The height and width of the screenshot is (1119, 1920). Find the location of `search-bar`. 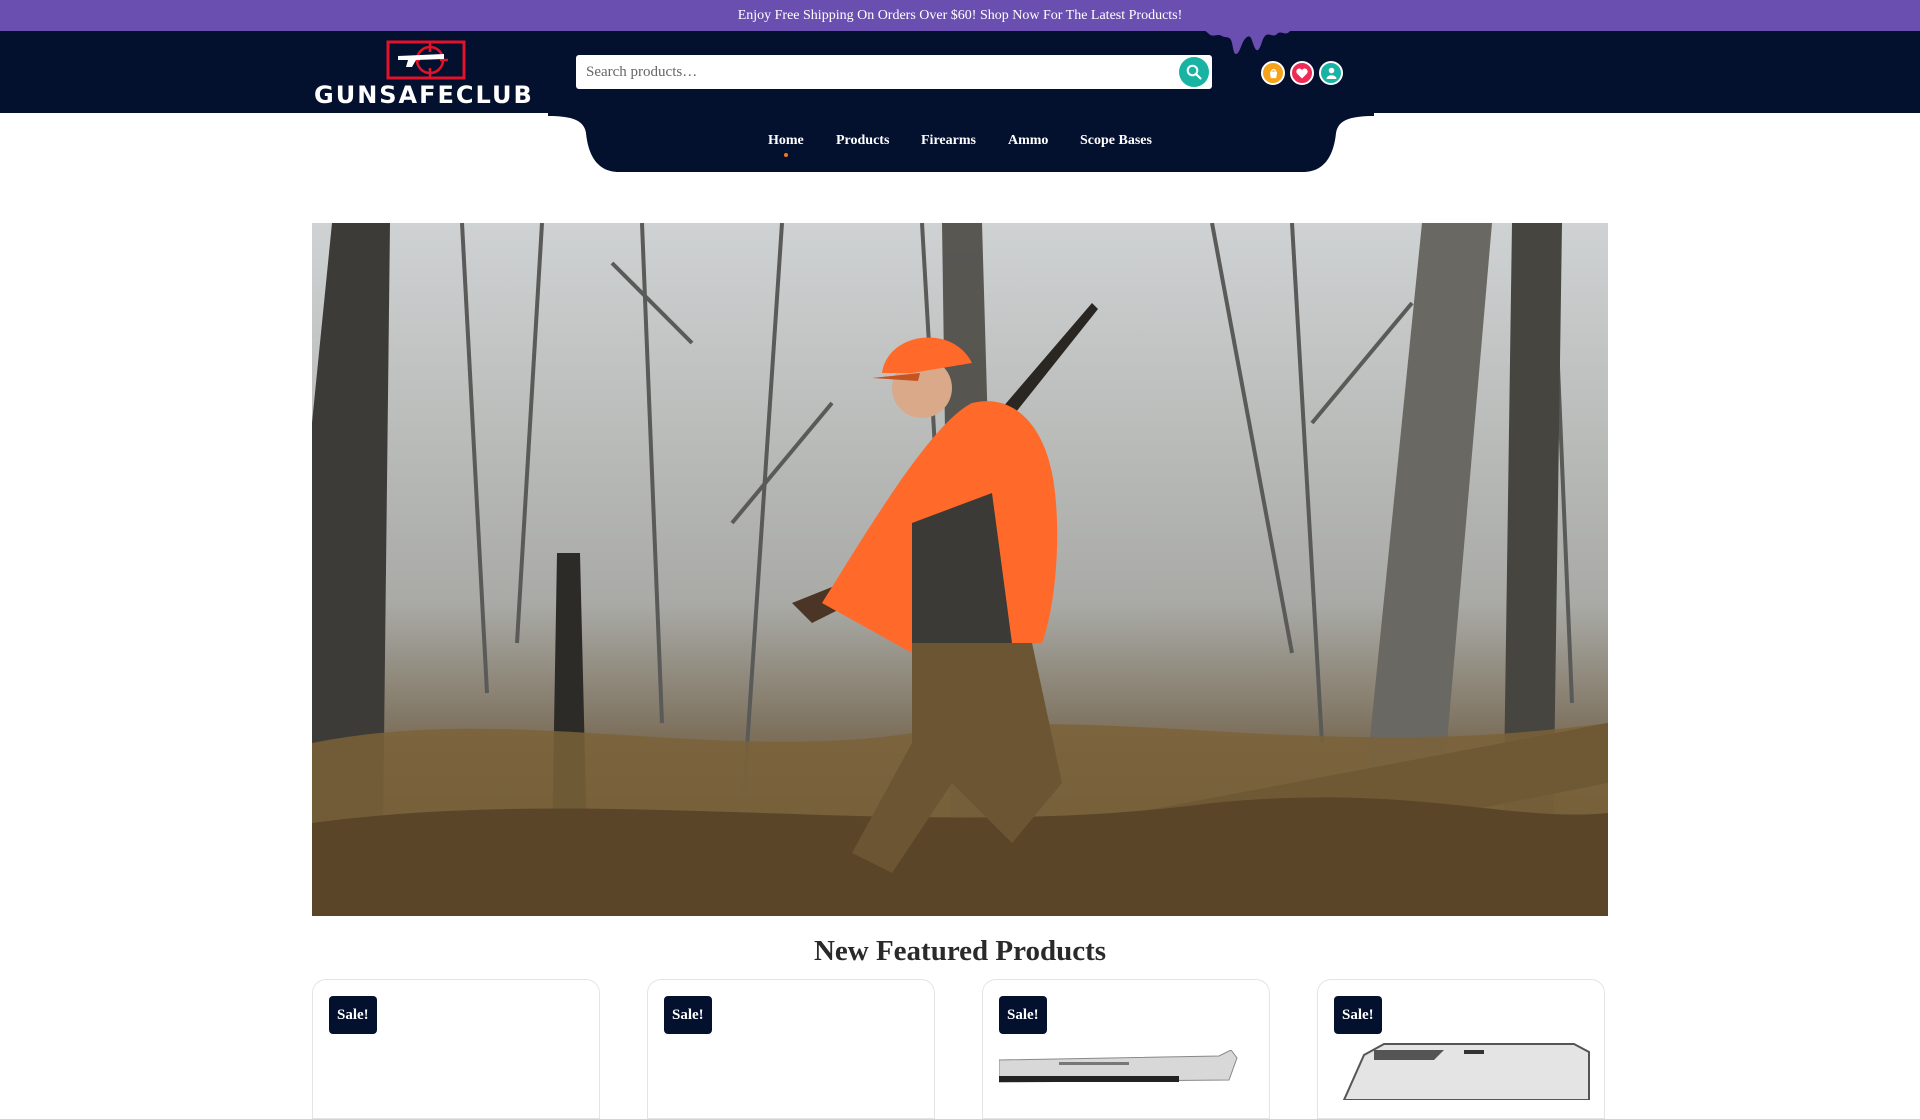

search-bar is located at coordinates (894, 72).